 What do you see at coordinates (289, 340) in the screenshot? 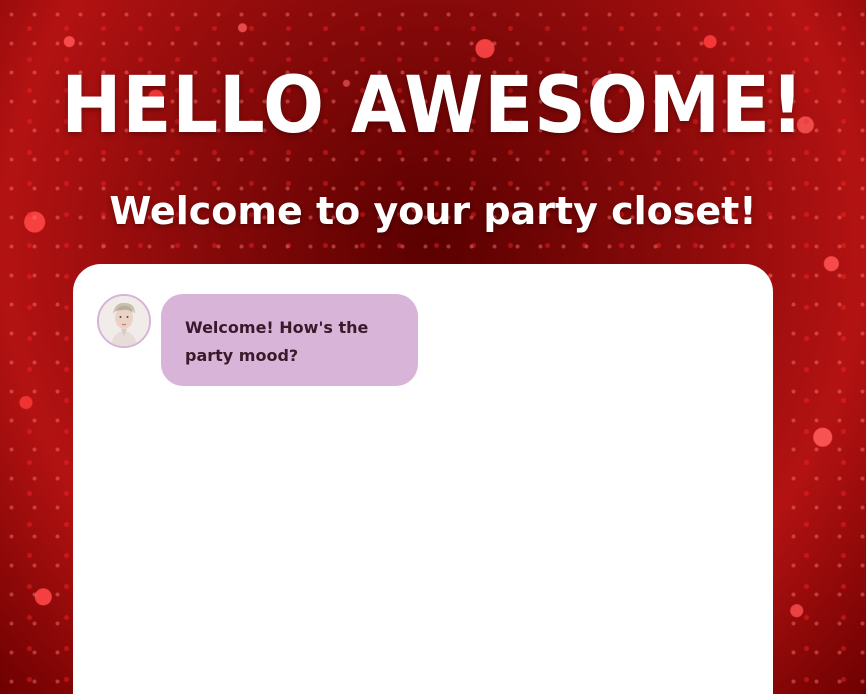
I see `message-bubble: Welcome! How's the party mood?` at bounding box center [289, 340].